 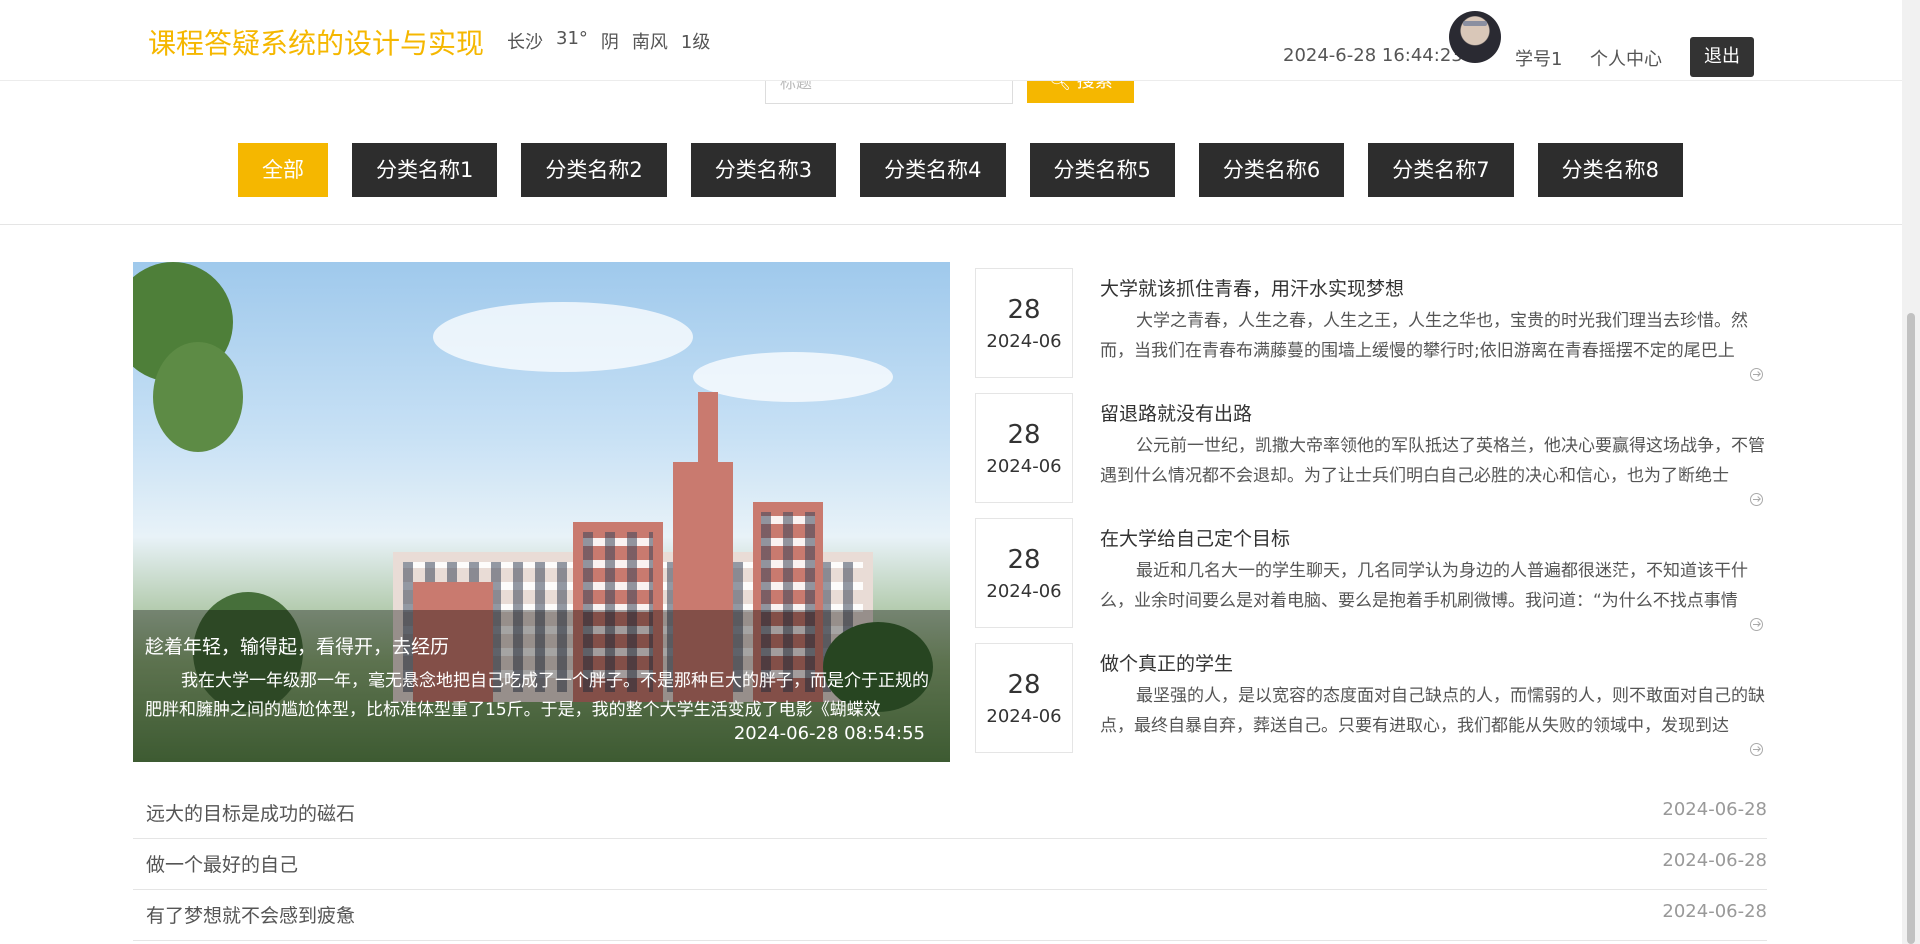 I want to click on category-tab-4: 分类名称4, so click(x=933, y=170).